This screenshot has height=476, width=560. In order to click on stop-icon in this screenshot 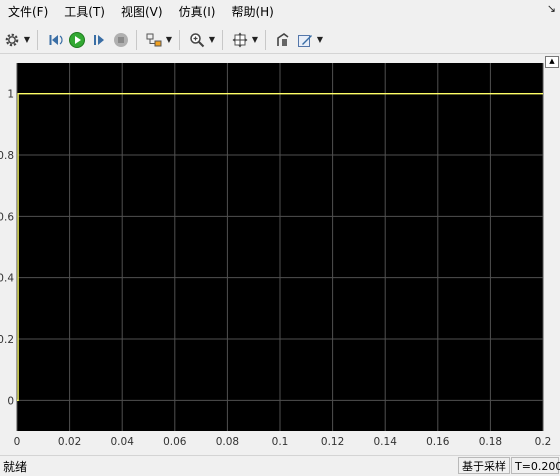, I will do `click(121, 39)`.